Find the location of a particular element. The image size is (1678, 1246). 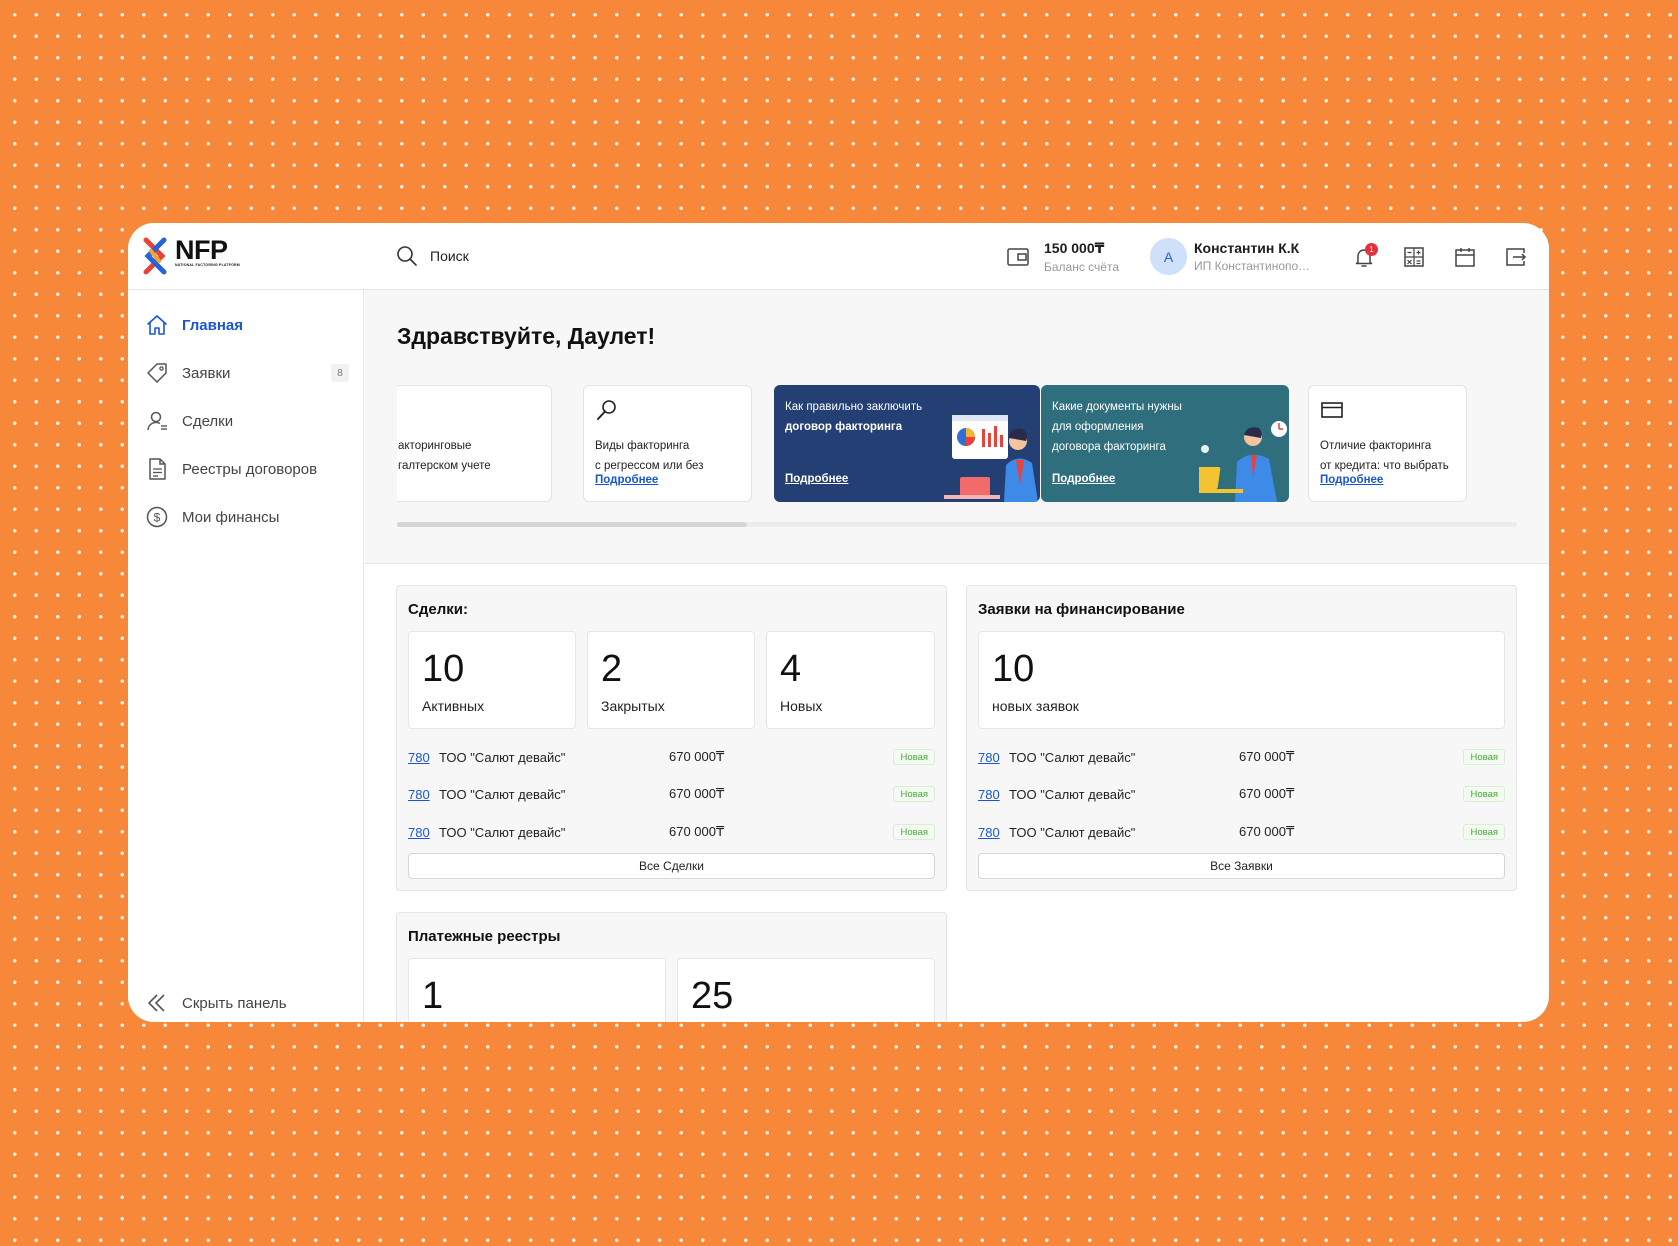

new-requests-stat: 10 новых заявок is located at coordinates (1241, 680).